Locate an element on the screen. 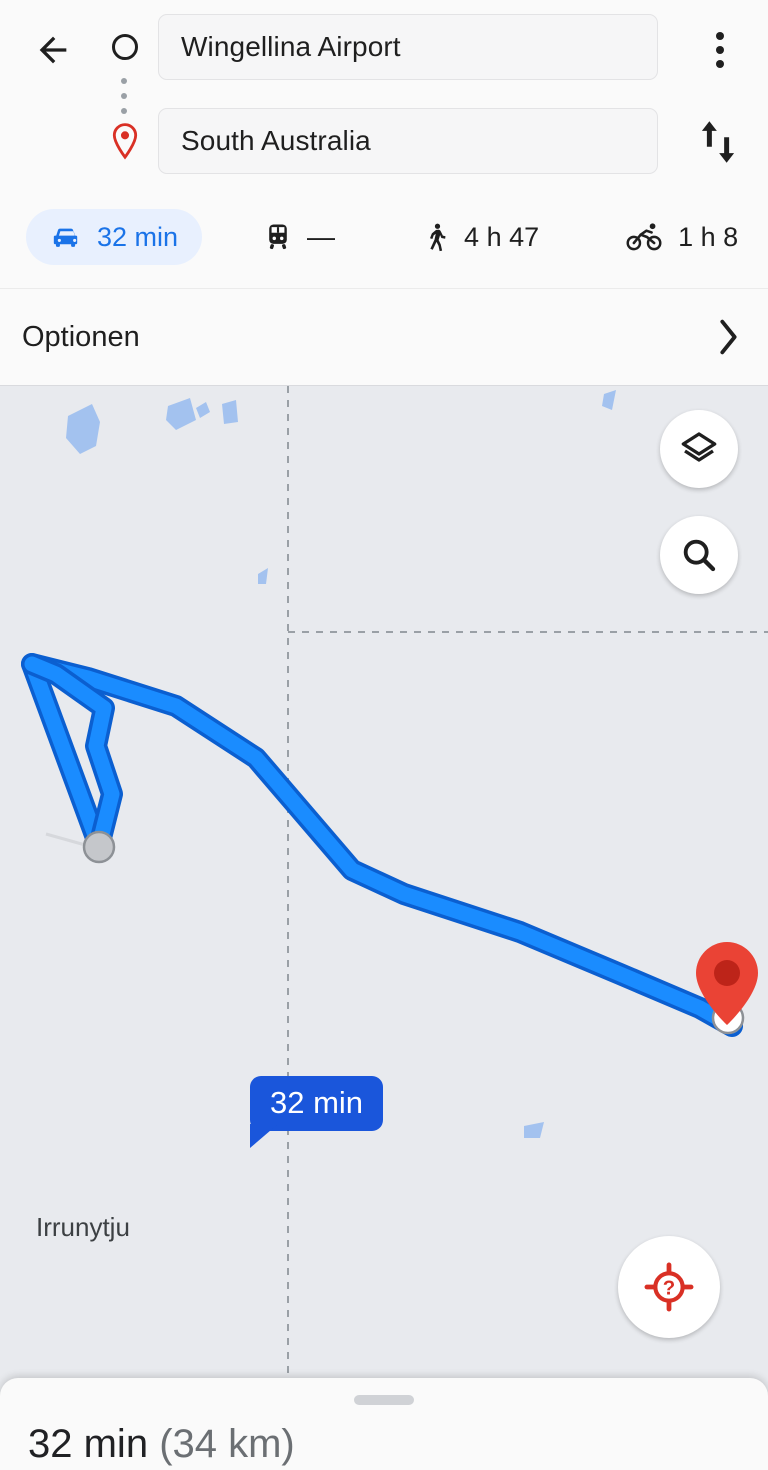  arrow-left-icon is located at coordinates (53, 50).